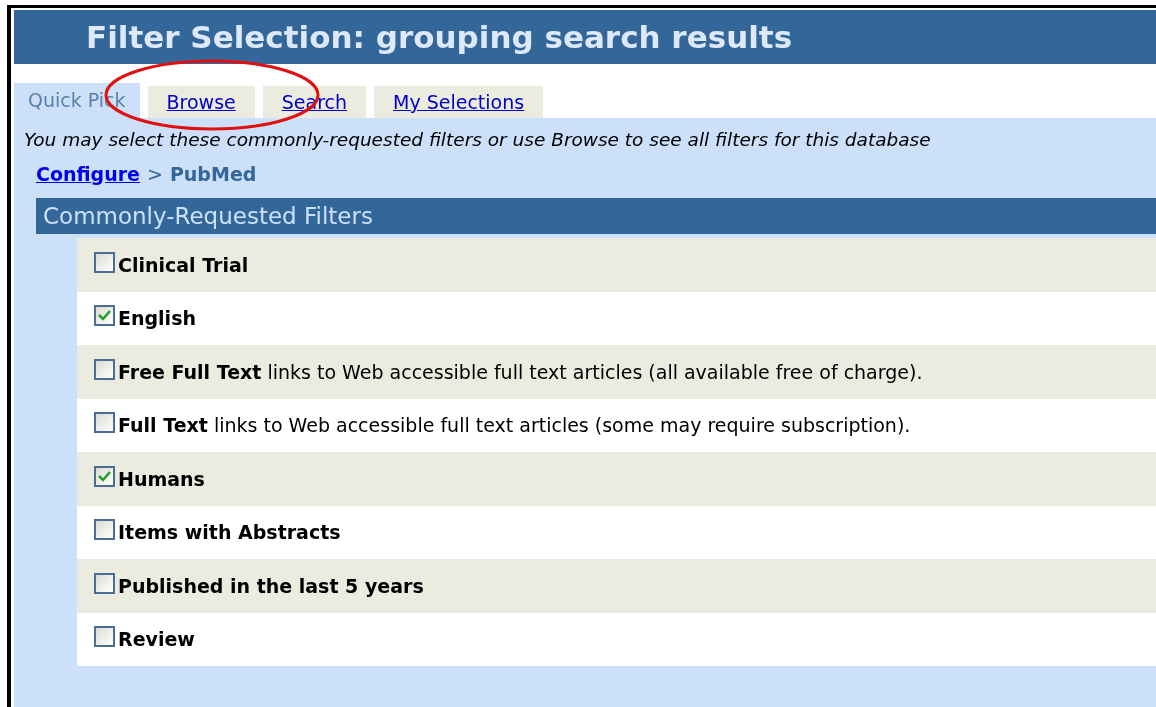  Describe the element at coordinates (514, 426) in the screenshot. I see `filter-label: Full Text links to Web accessible full text articles (some may require subscription).` at that location.